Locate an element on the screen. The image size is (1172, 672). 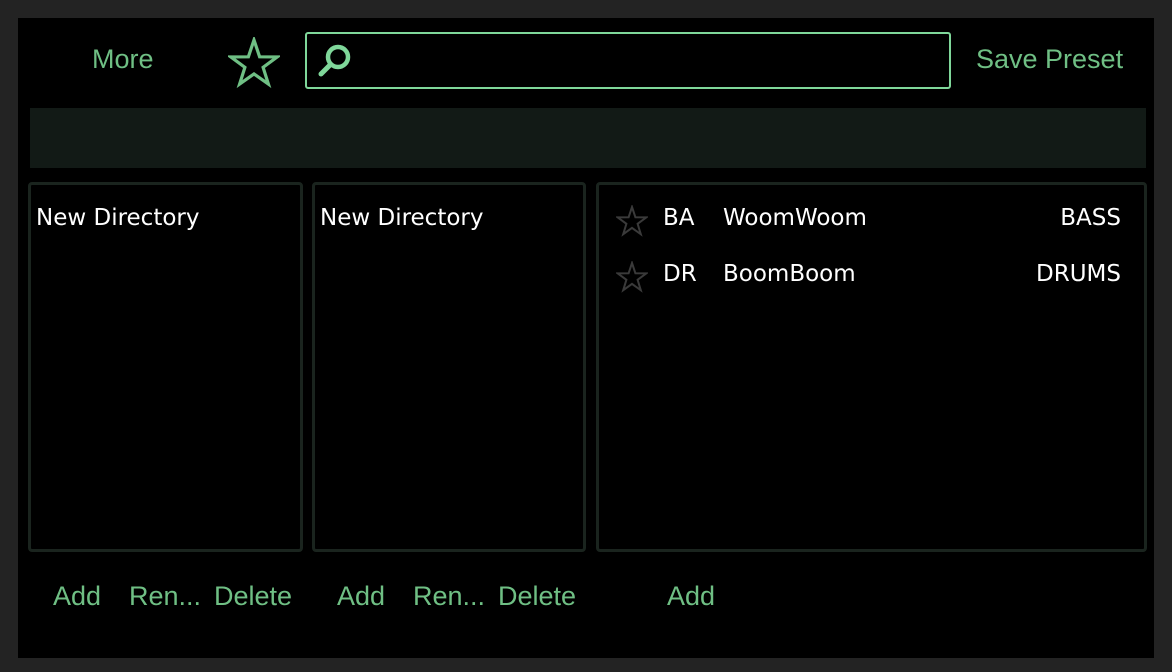
preset-name: WoomWoom is located at coordinates (795, 218).